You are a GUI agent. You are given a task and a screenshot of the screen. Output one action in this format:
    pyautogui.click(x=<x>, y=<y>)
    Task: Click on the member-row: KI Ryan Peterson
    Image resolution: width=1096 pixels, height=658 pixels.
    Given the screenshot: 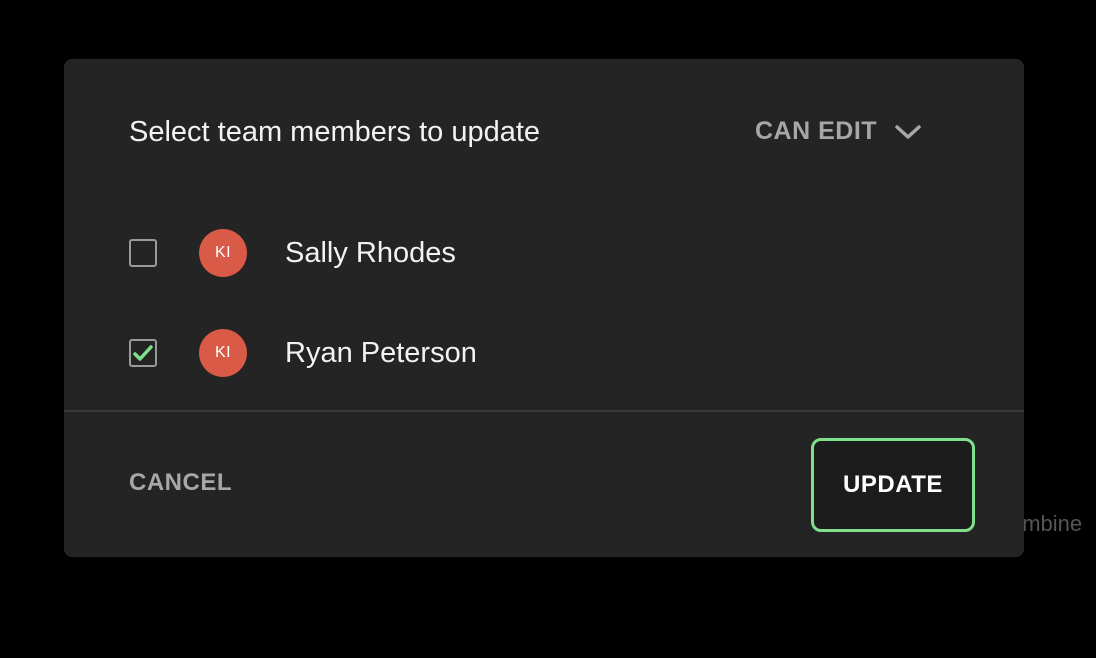 What is the action you would take?
    pyautogui.click(x=559, y=353)
    